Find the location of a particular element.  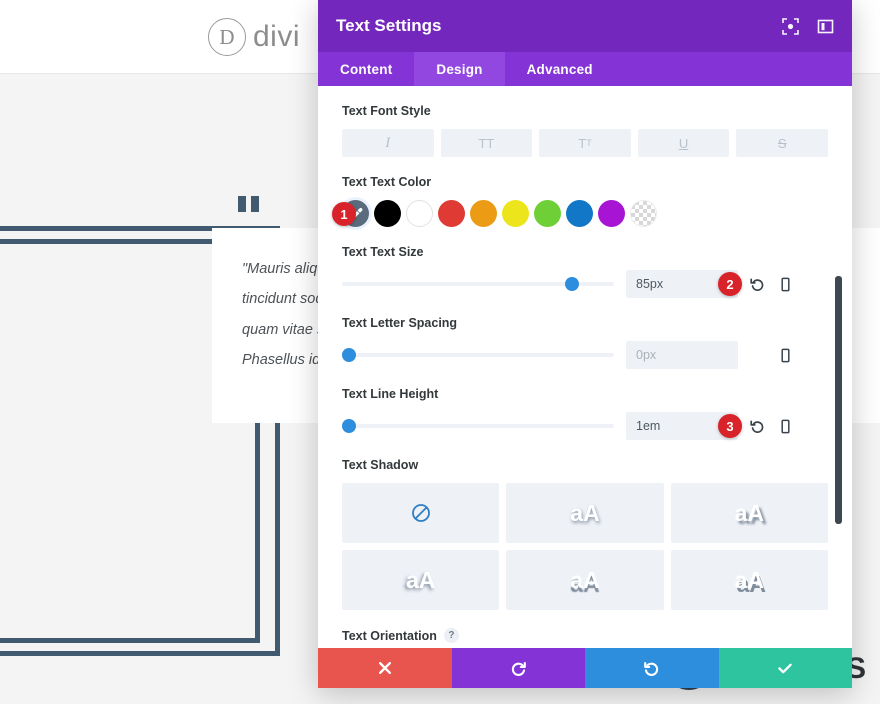

swatch-purple is located at coordinates (611, 213).